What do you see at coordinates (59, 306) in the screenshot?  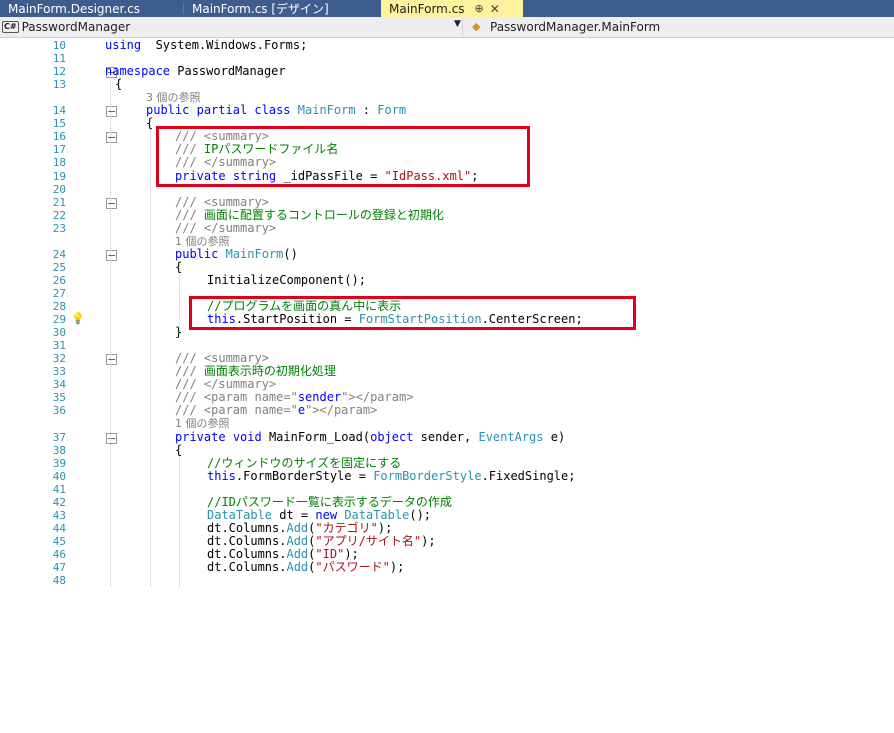 I see `line-number: 28` at bounding box center [59, 306].